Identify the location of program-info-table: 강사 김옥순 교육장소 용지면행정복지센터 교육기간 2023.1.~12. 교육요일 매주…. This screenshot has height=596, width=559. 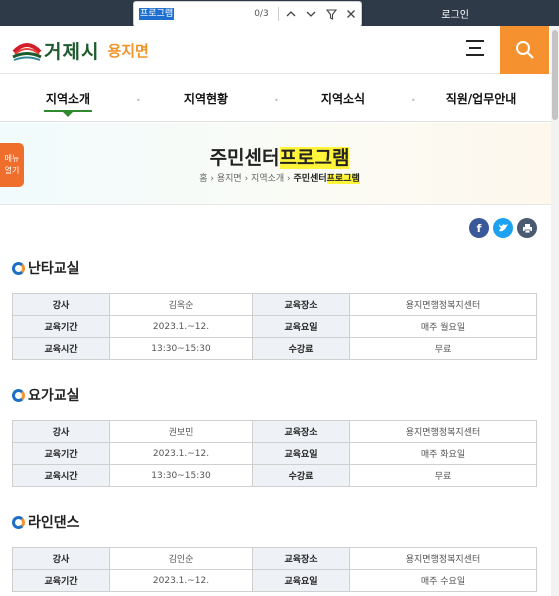
(274, 326).